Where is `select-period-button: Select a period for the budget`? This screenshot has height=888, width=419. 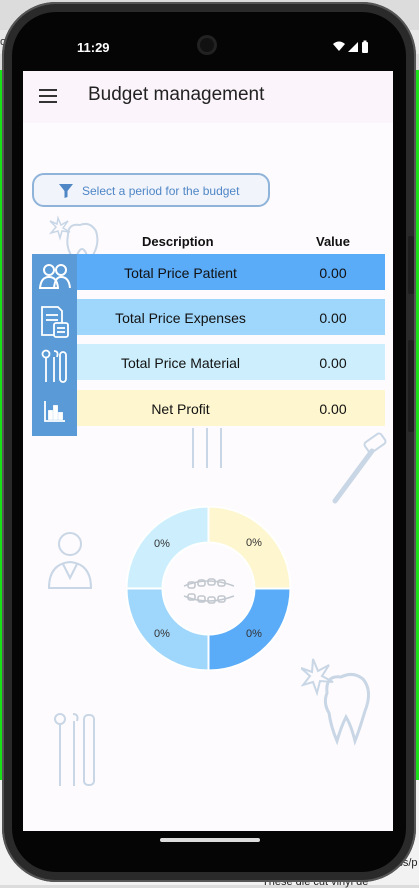
select-period-button: Select a period for the budget is located at coordinates (151, 190).